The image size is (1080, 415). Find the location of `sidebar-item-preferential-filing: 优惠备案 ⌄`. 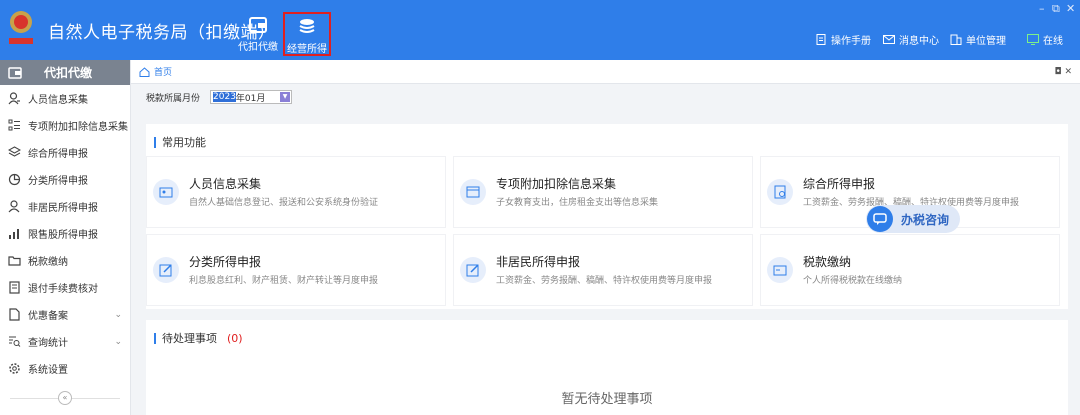

sidebar-item-preferential-filing: 优惠备案 ⌄ is located at coordinates (65, 314).